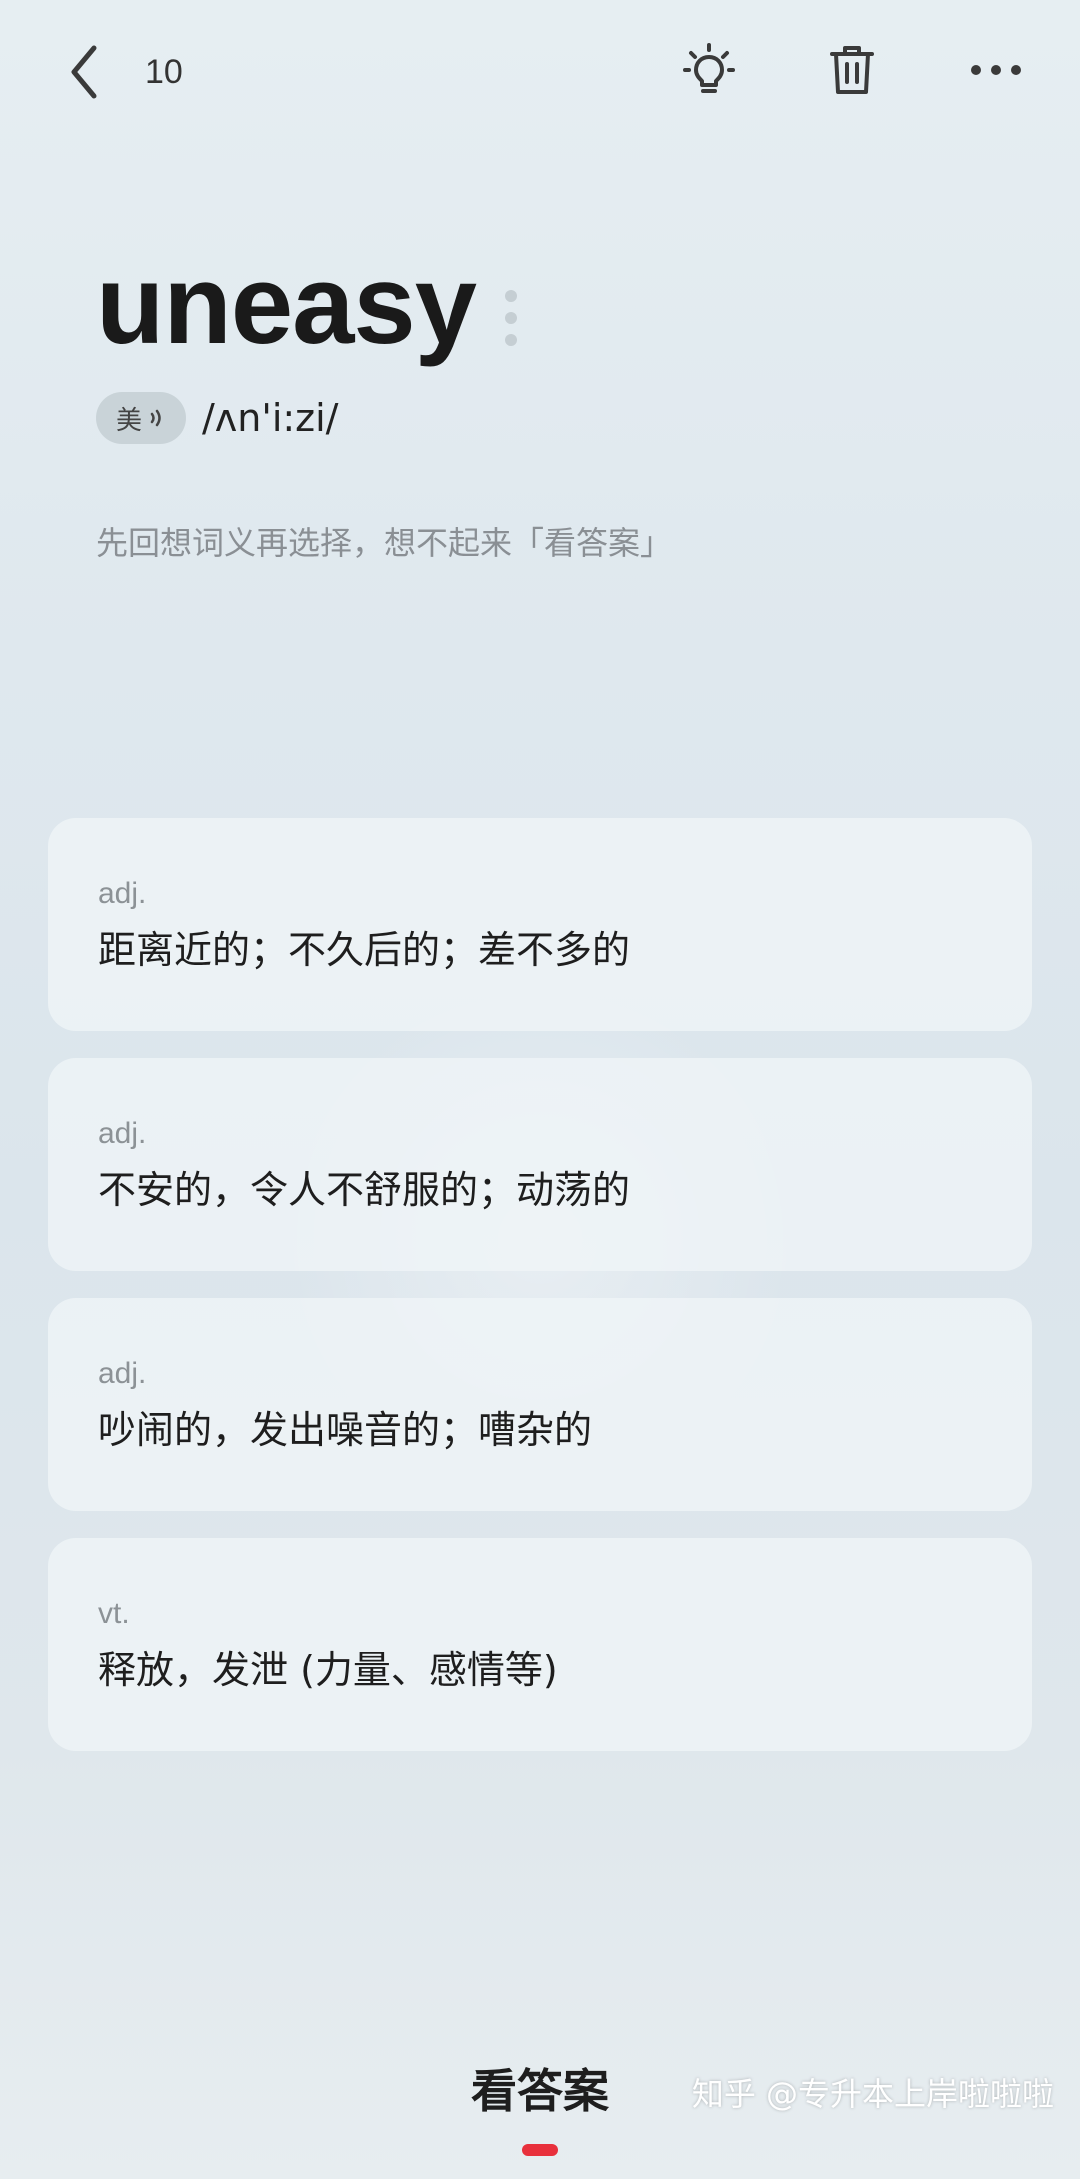 Image resolution: width=1080 pixels, height=2179 pixels. What do you see at coordinates (114, 1613) in the screenshot?
I see `part-of-speech: vt.` at bounding box center [114, 1613].